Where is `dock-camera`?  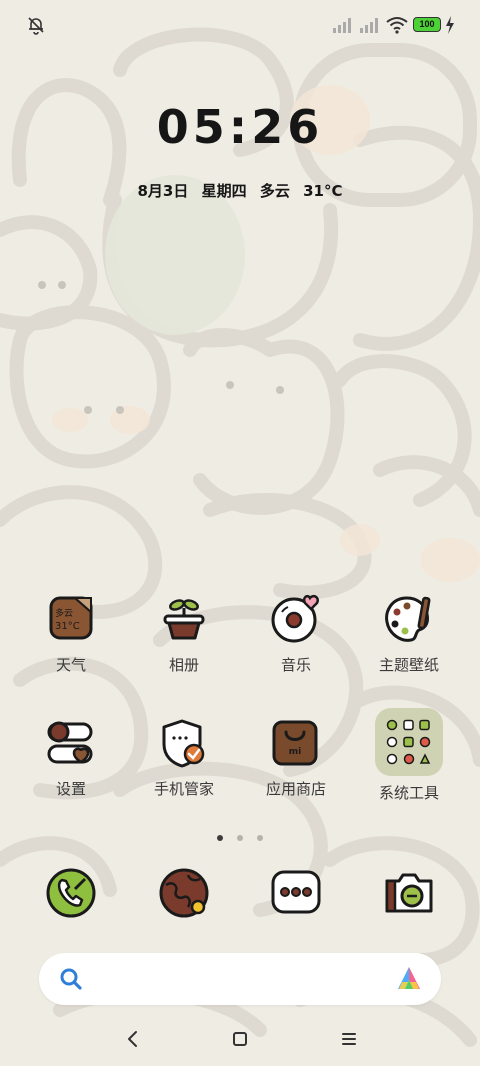 dock-camera is located at coordinates (409, 893).